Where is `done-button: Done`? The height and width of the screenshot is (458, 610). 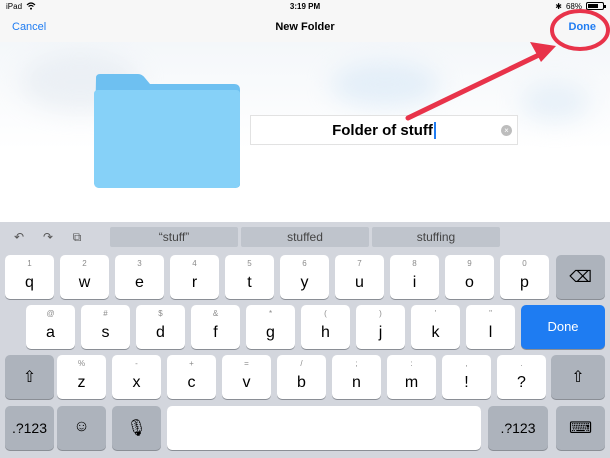
done-button: Done is located at coordinates (583, 27).